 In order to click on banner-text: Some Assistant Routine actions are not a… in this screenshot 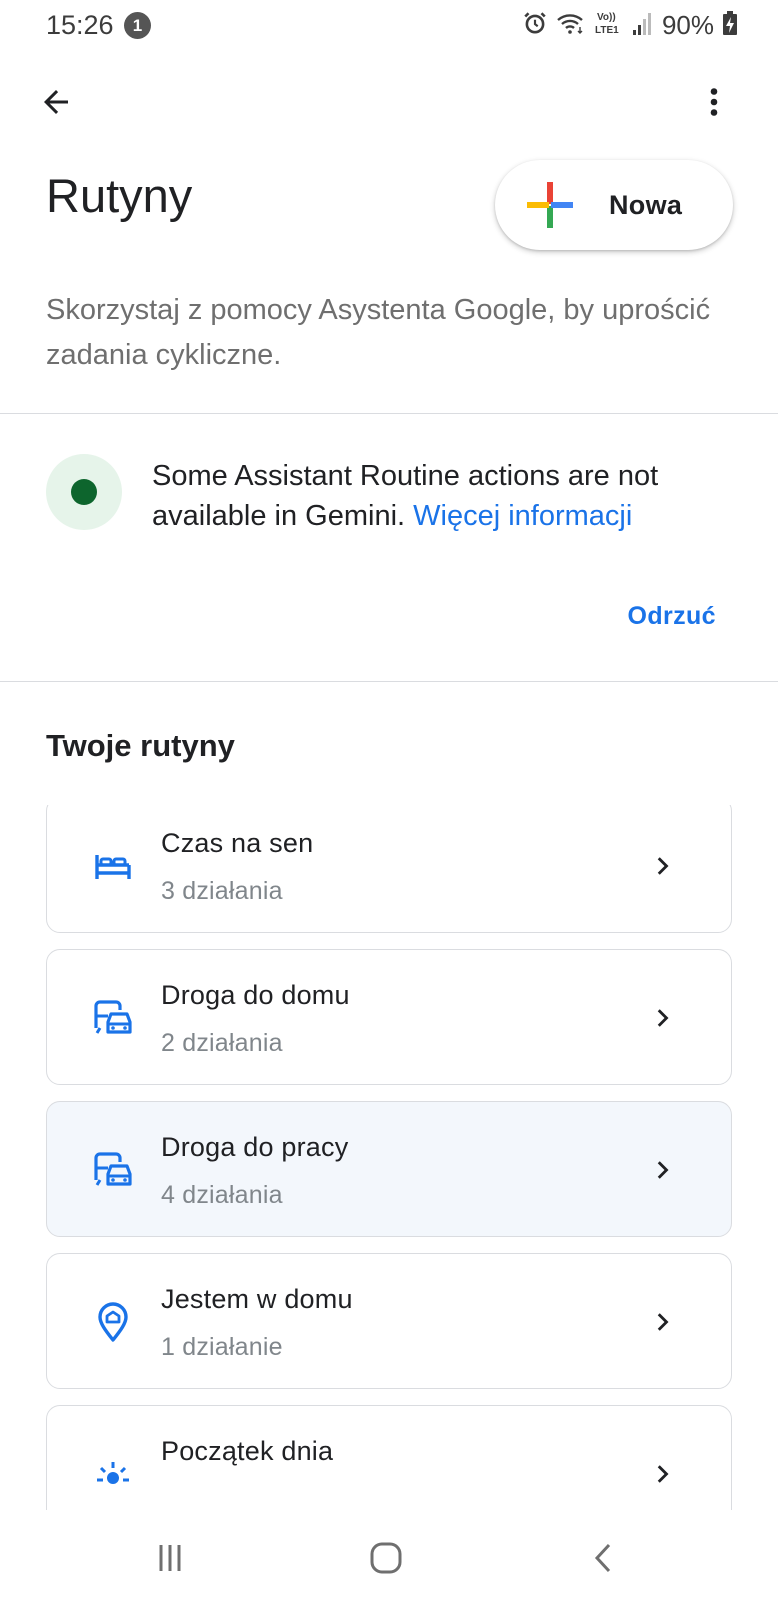, I will do `click(442, 496)`.